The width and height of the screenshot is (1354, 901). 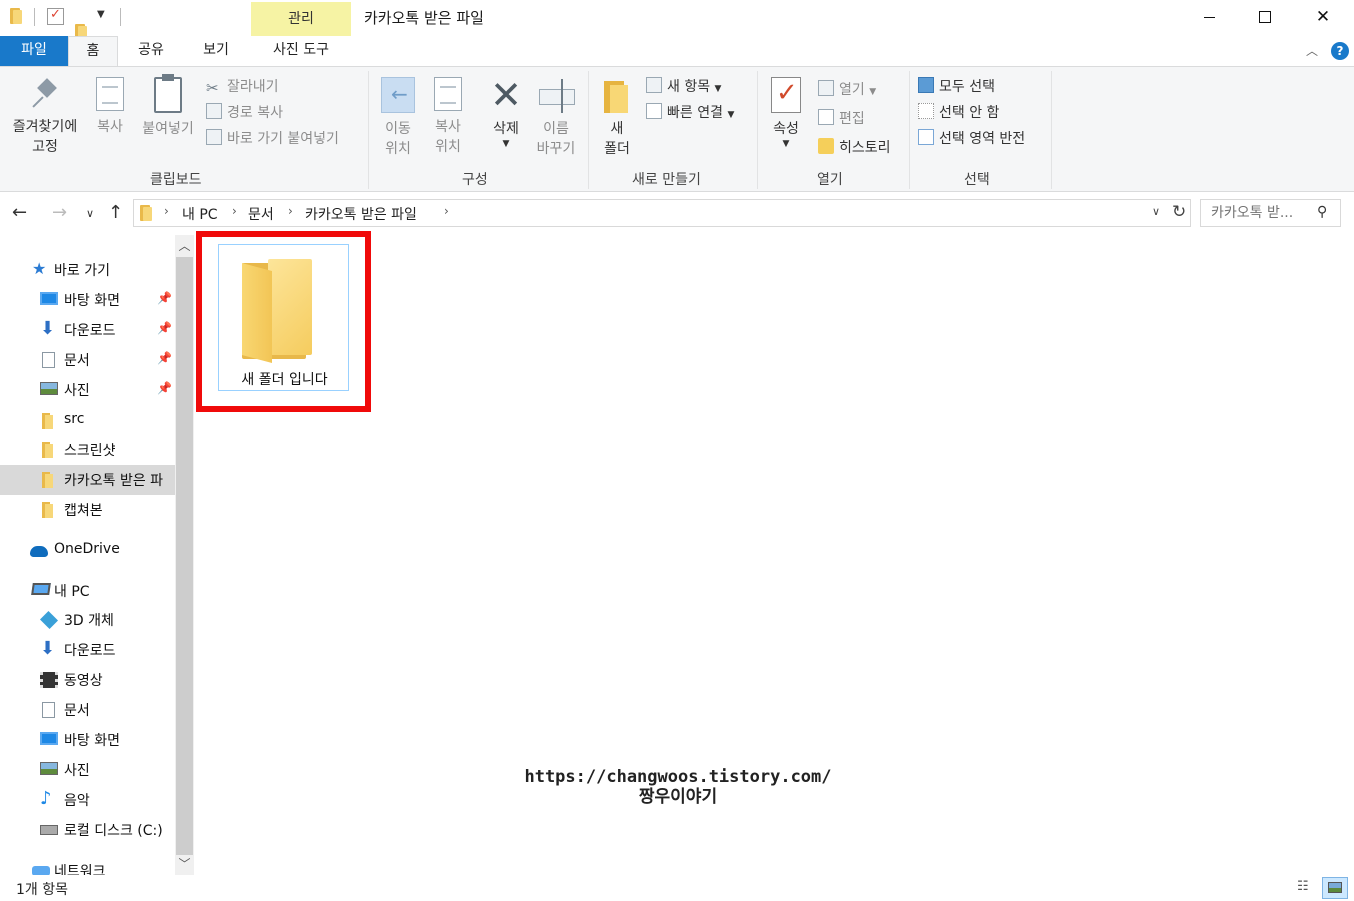 I want to click on help-icon: ?, so click(x=1340, y=51).